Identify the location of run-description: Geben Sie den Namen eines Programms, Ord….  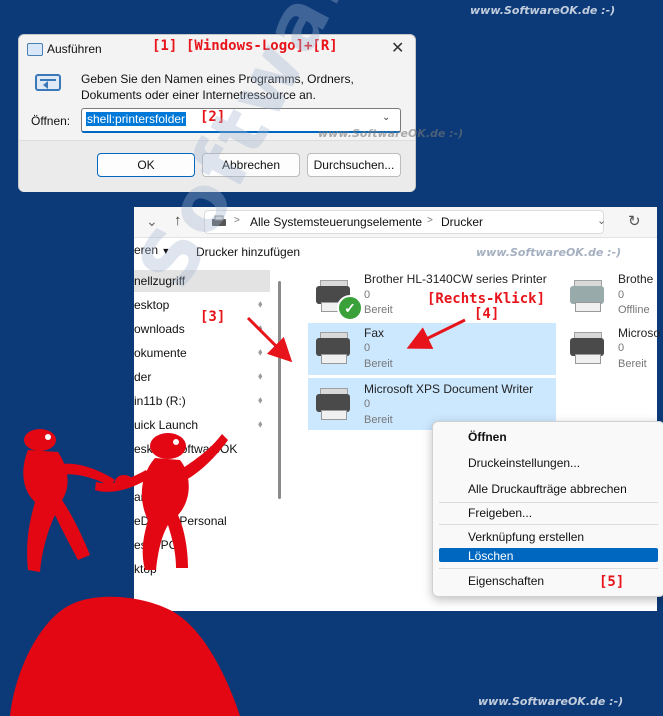
(217, 87).